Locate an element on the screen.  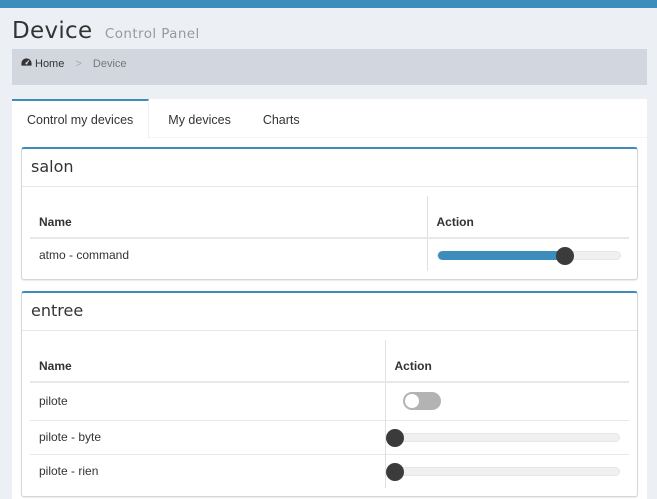
top-accent-bar is located at coordinates (328, 4).